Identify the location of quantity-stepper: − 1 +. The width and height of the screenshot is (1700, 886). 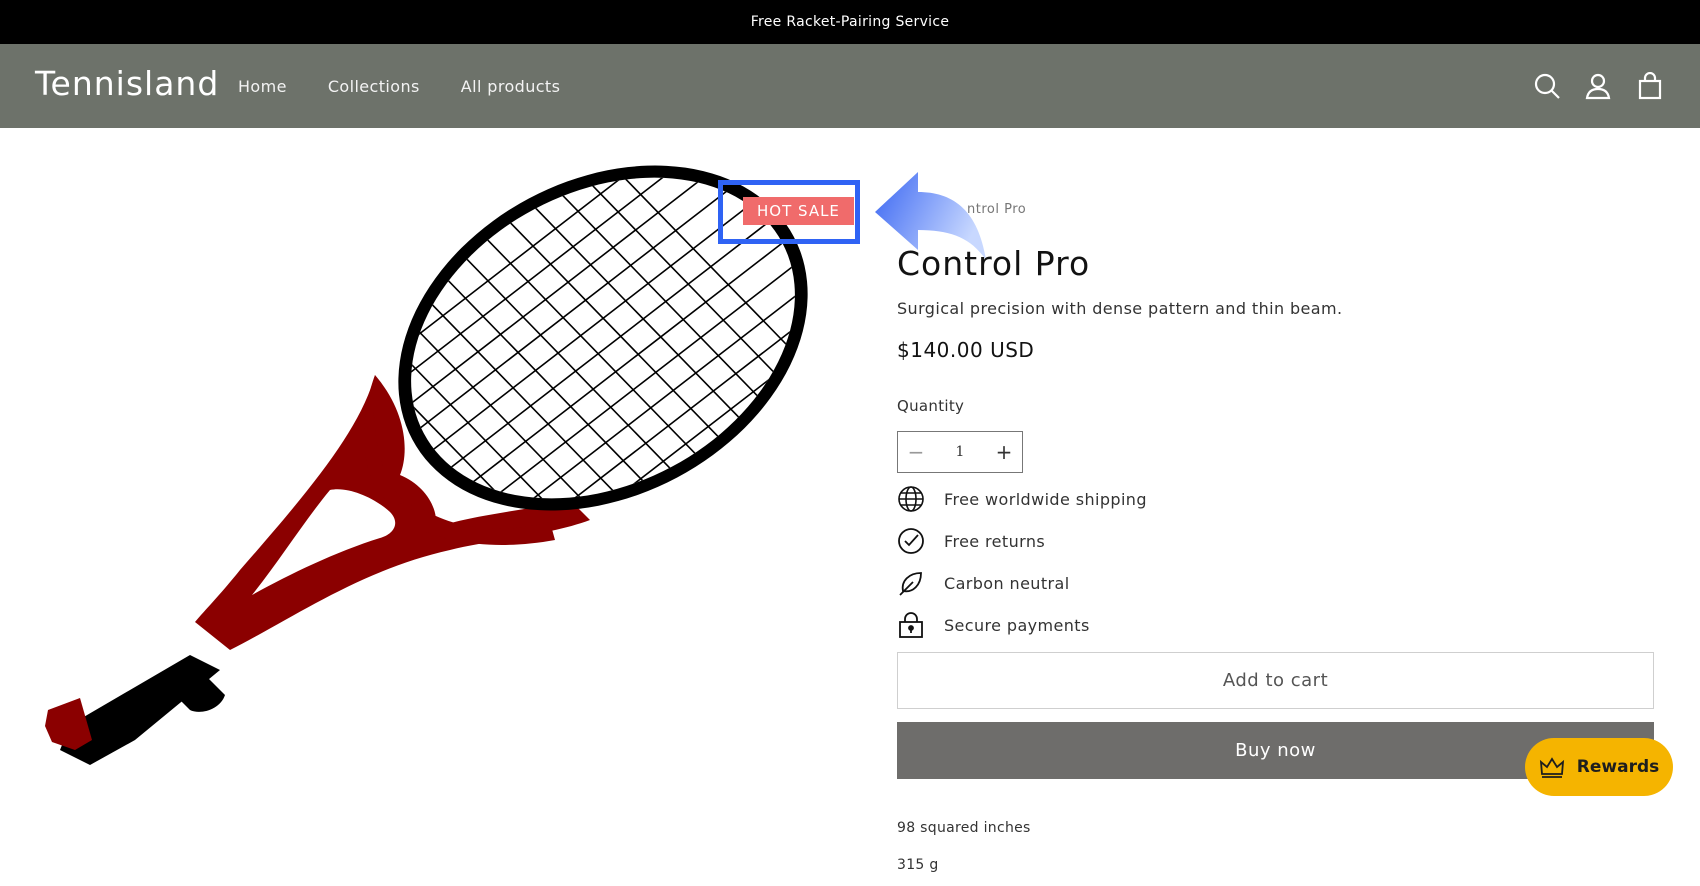
(960, 452).